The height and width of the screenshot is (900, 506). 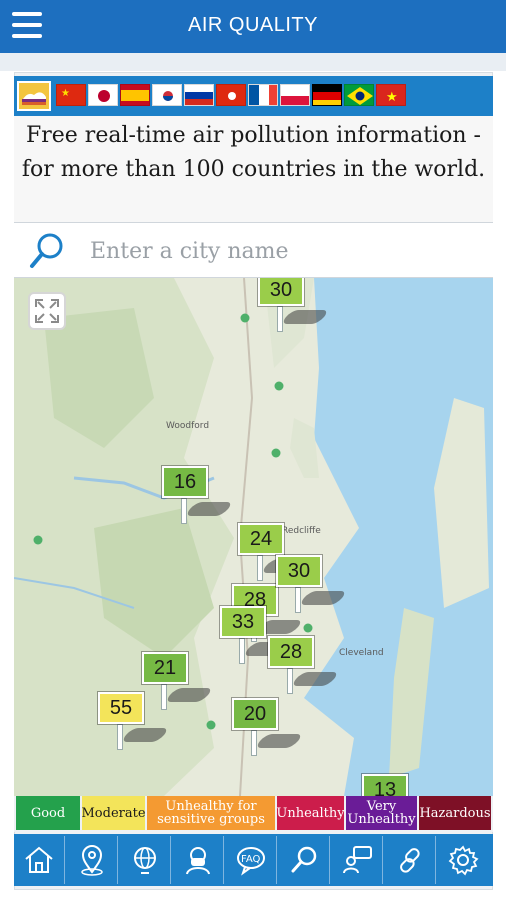 What do you see at coordinates (71, 95) in the screenshot?
I see `flag-china-icon: ★` at bounding box center [71, 95].